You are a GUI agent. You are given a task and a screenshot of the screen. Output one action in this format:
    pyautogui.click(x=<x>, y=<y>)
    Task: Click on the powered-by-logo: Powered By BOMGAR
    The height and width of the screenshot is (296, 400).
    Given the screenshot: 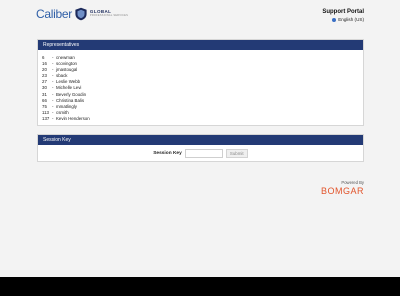 What is the action you would take?
    pyautogui.click(x=342, y=188)
    